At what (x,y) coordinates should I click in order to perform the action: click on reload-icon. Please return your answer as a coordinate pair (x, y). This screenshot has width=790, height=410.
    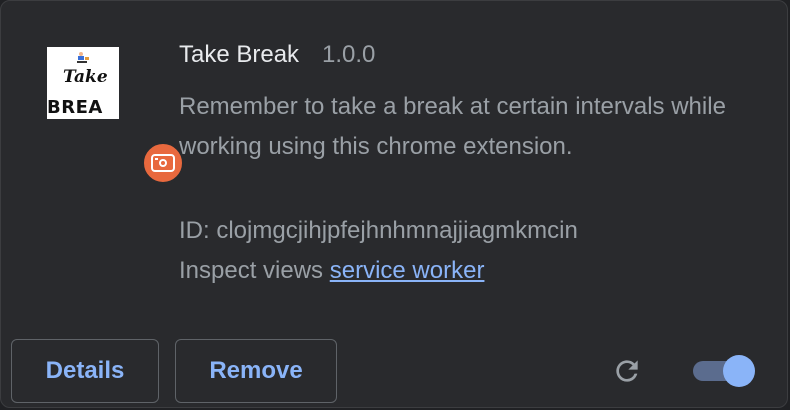
    Looking at the image, I should click on (627, 371).